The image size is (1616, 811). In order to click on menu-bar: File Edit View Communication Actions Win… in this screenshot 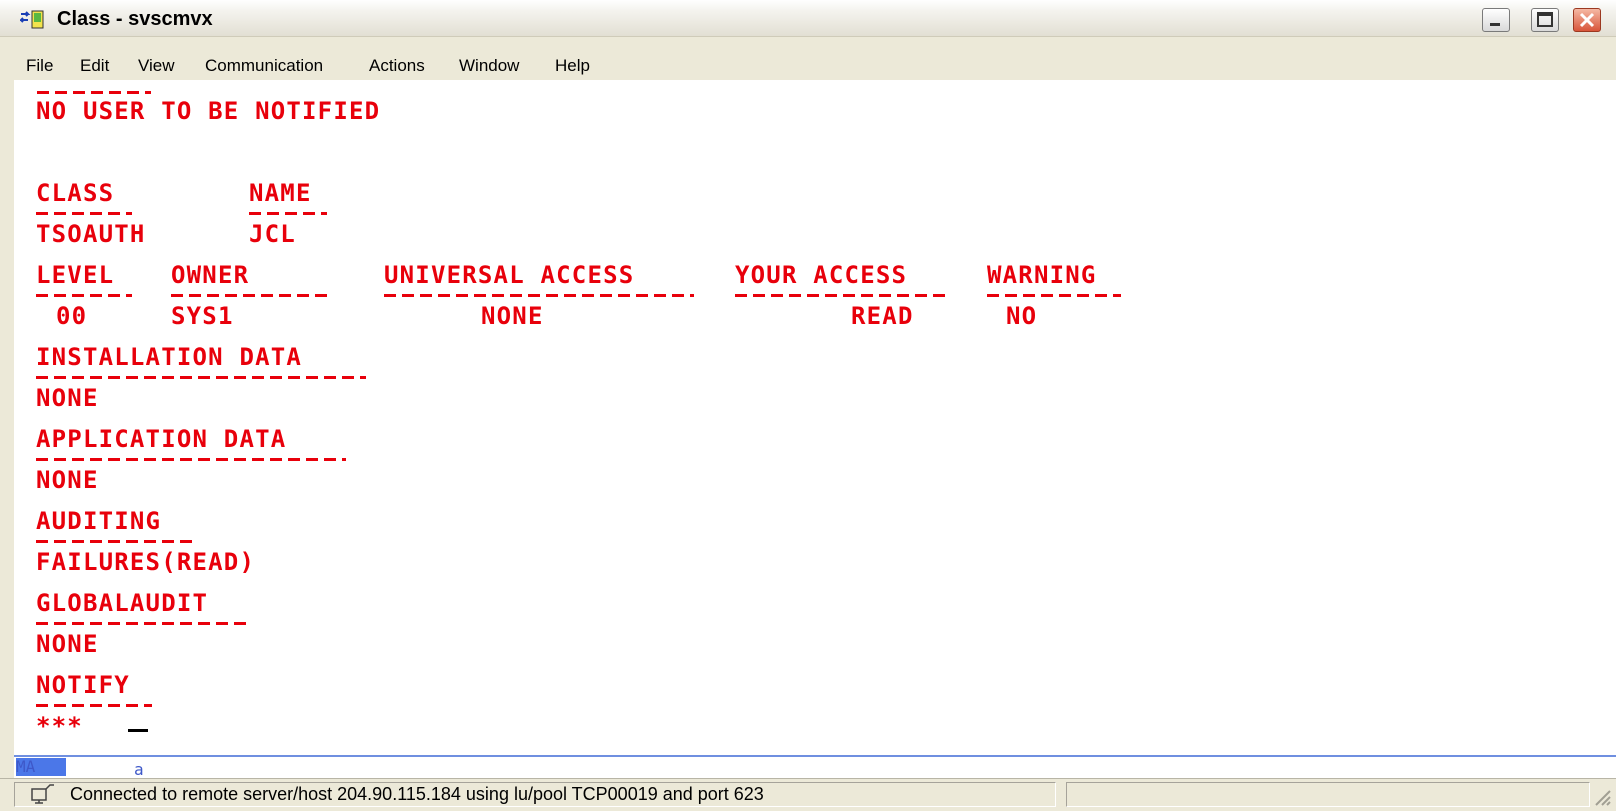, I will do `click(811, 65)`.